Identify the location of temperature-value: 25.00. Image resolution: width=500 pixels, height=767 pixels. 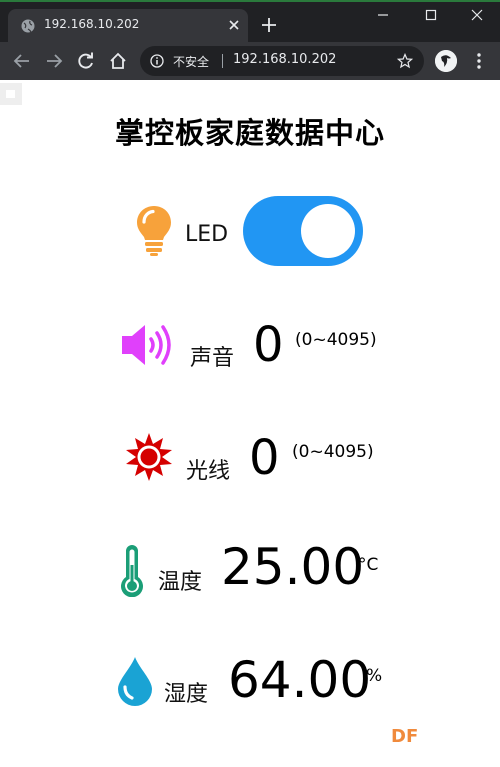
(293, 567).